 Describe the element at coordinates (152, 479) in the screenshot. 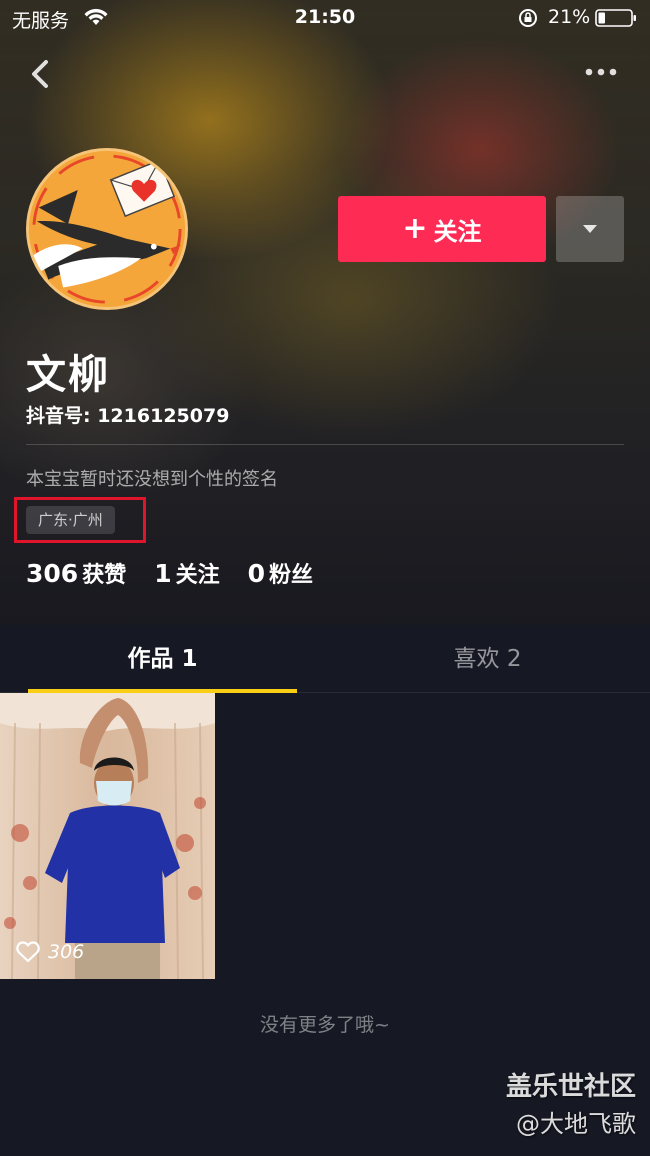

I see `signature: 本宝宝暂时还没想到个性的签名` at that location.